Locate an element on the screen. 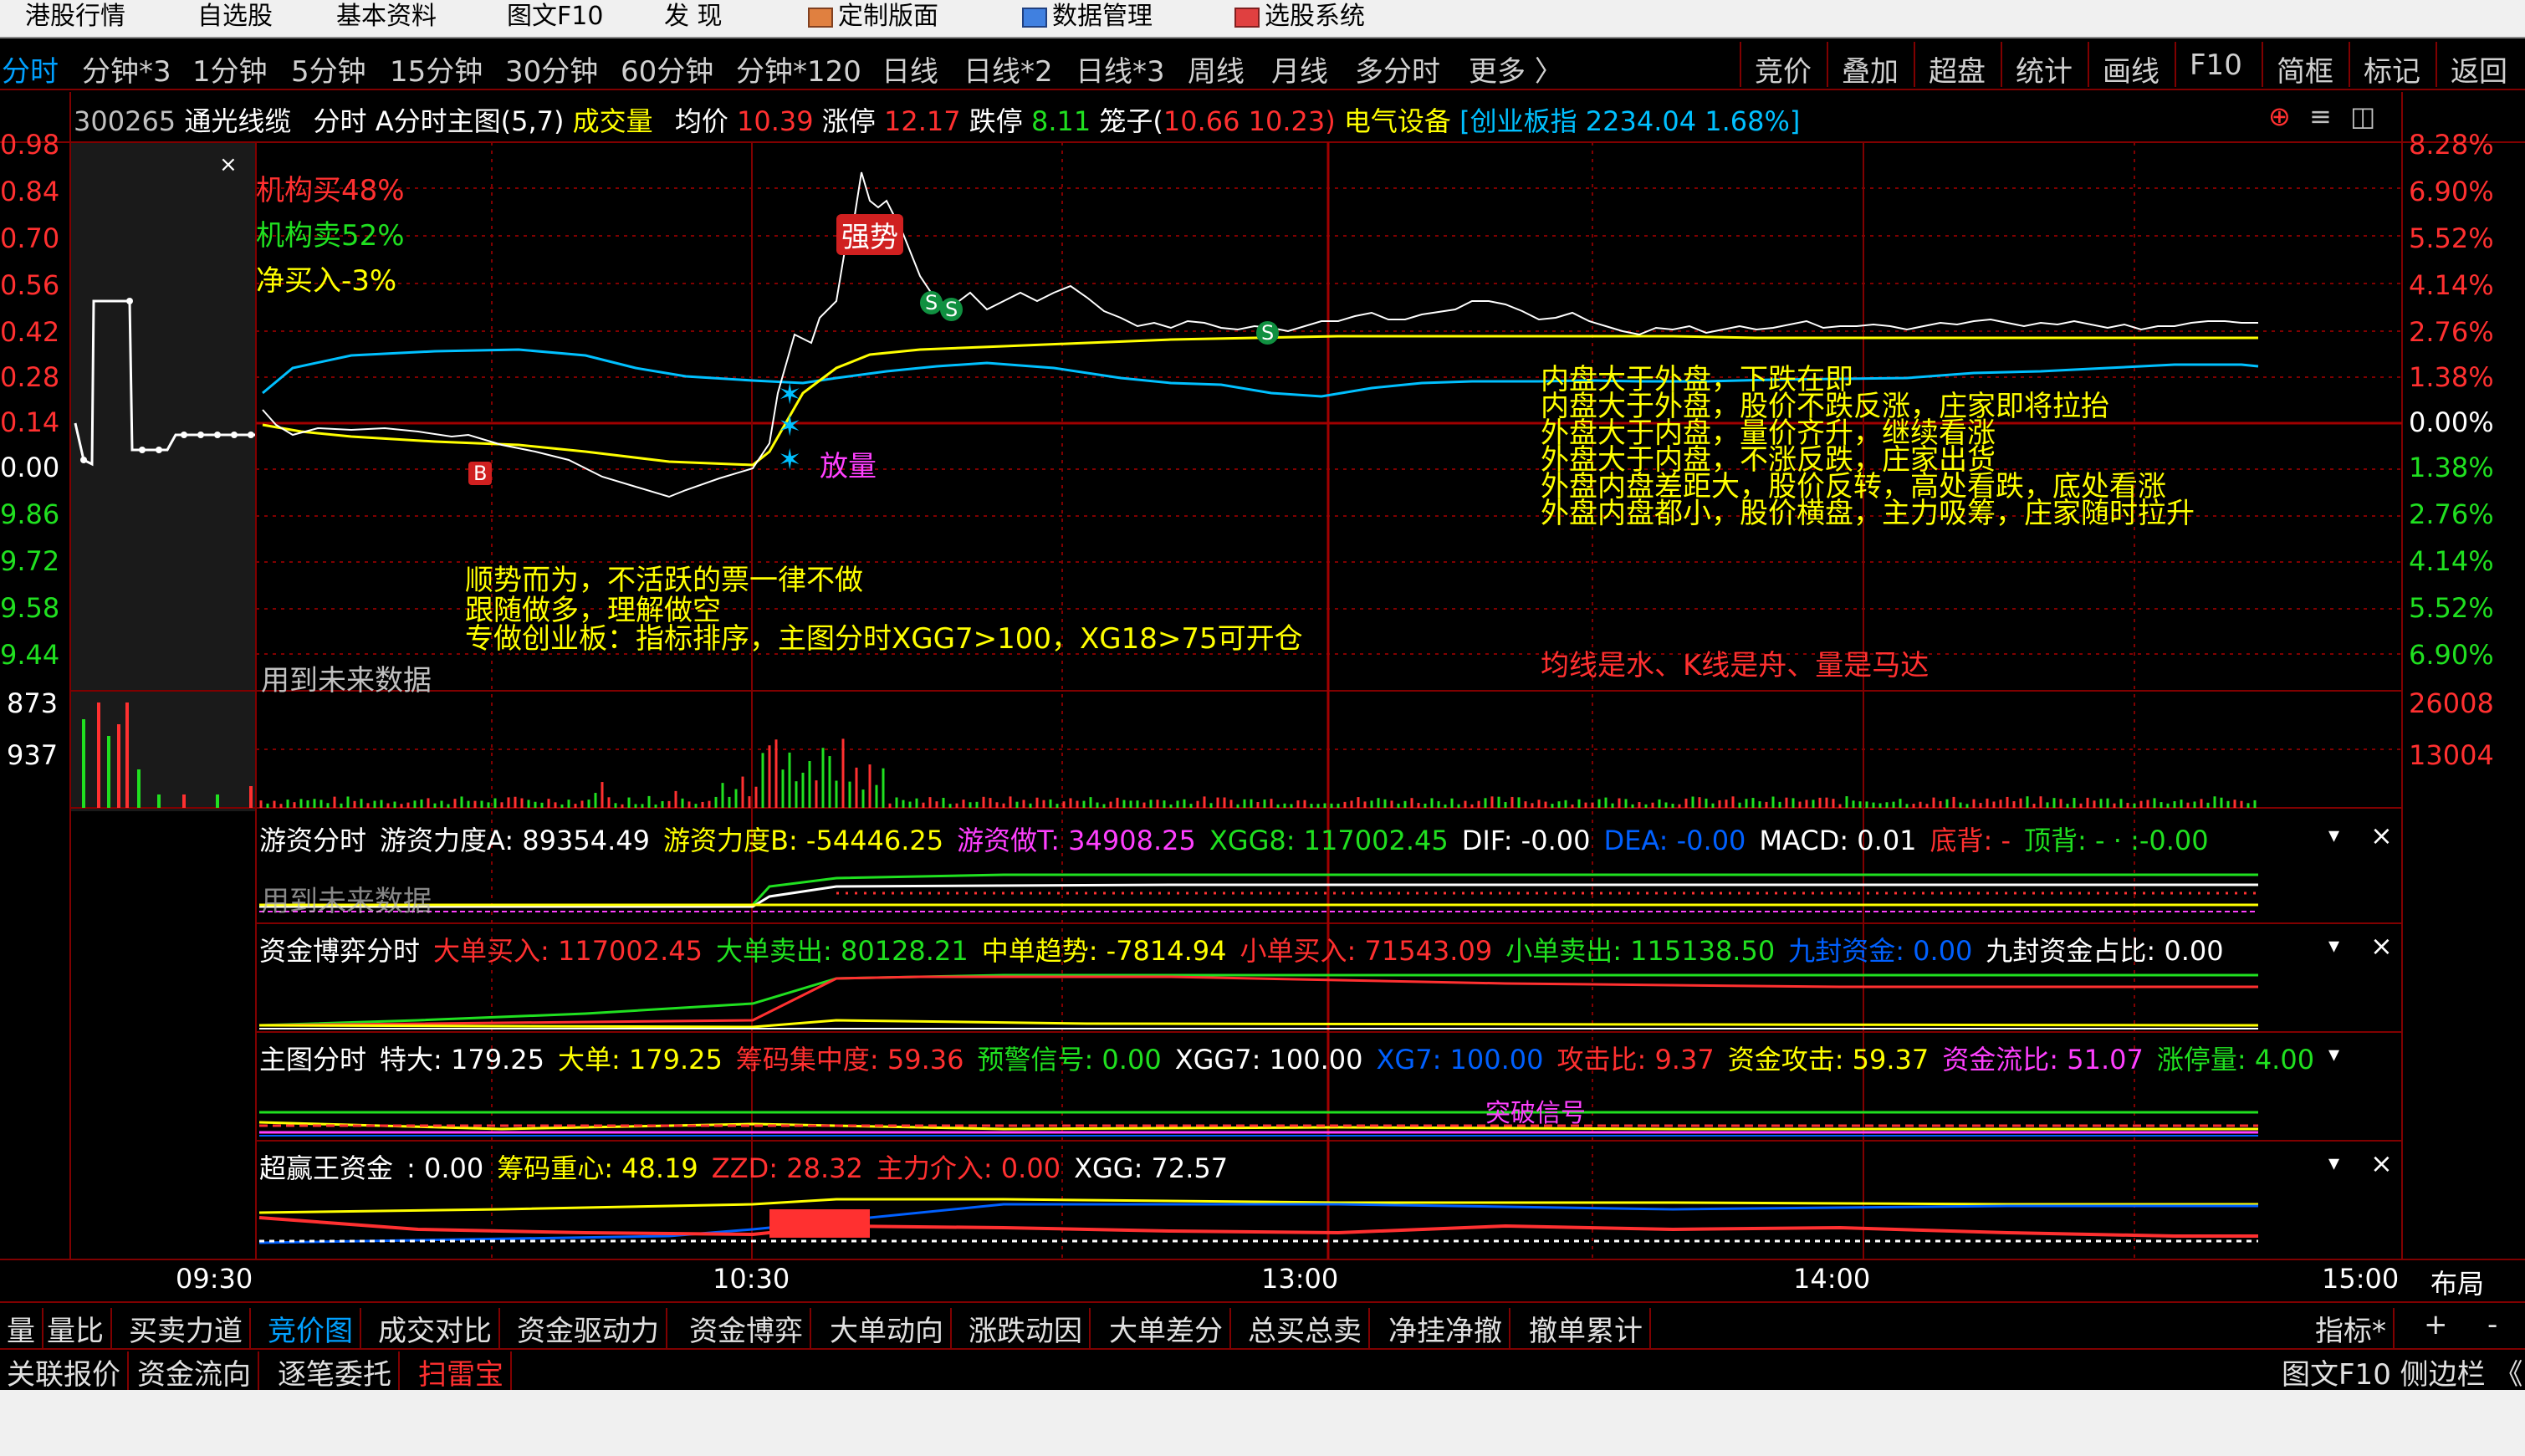 The image size is (2525, 1456). future-data-note-2: 用到未来数据 is located at coordinates (346, 901).